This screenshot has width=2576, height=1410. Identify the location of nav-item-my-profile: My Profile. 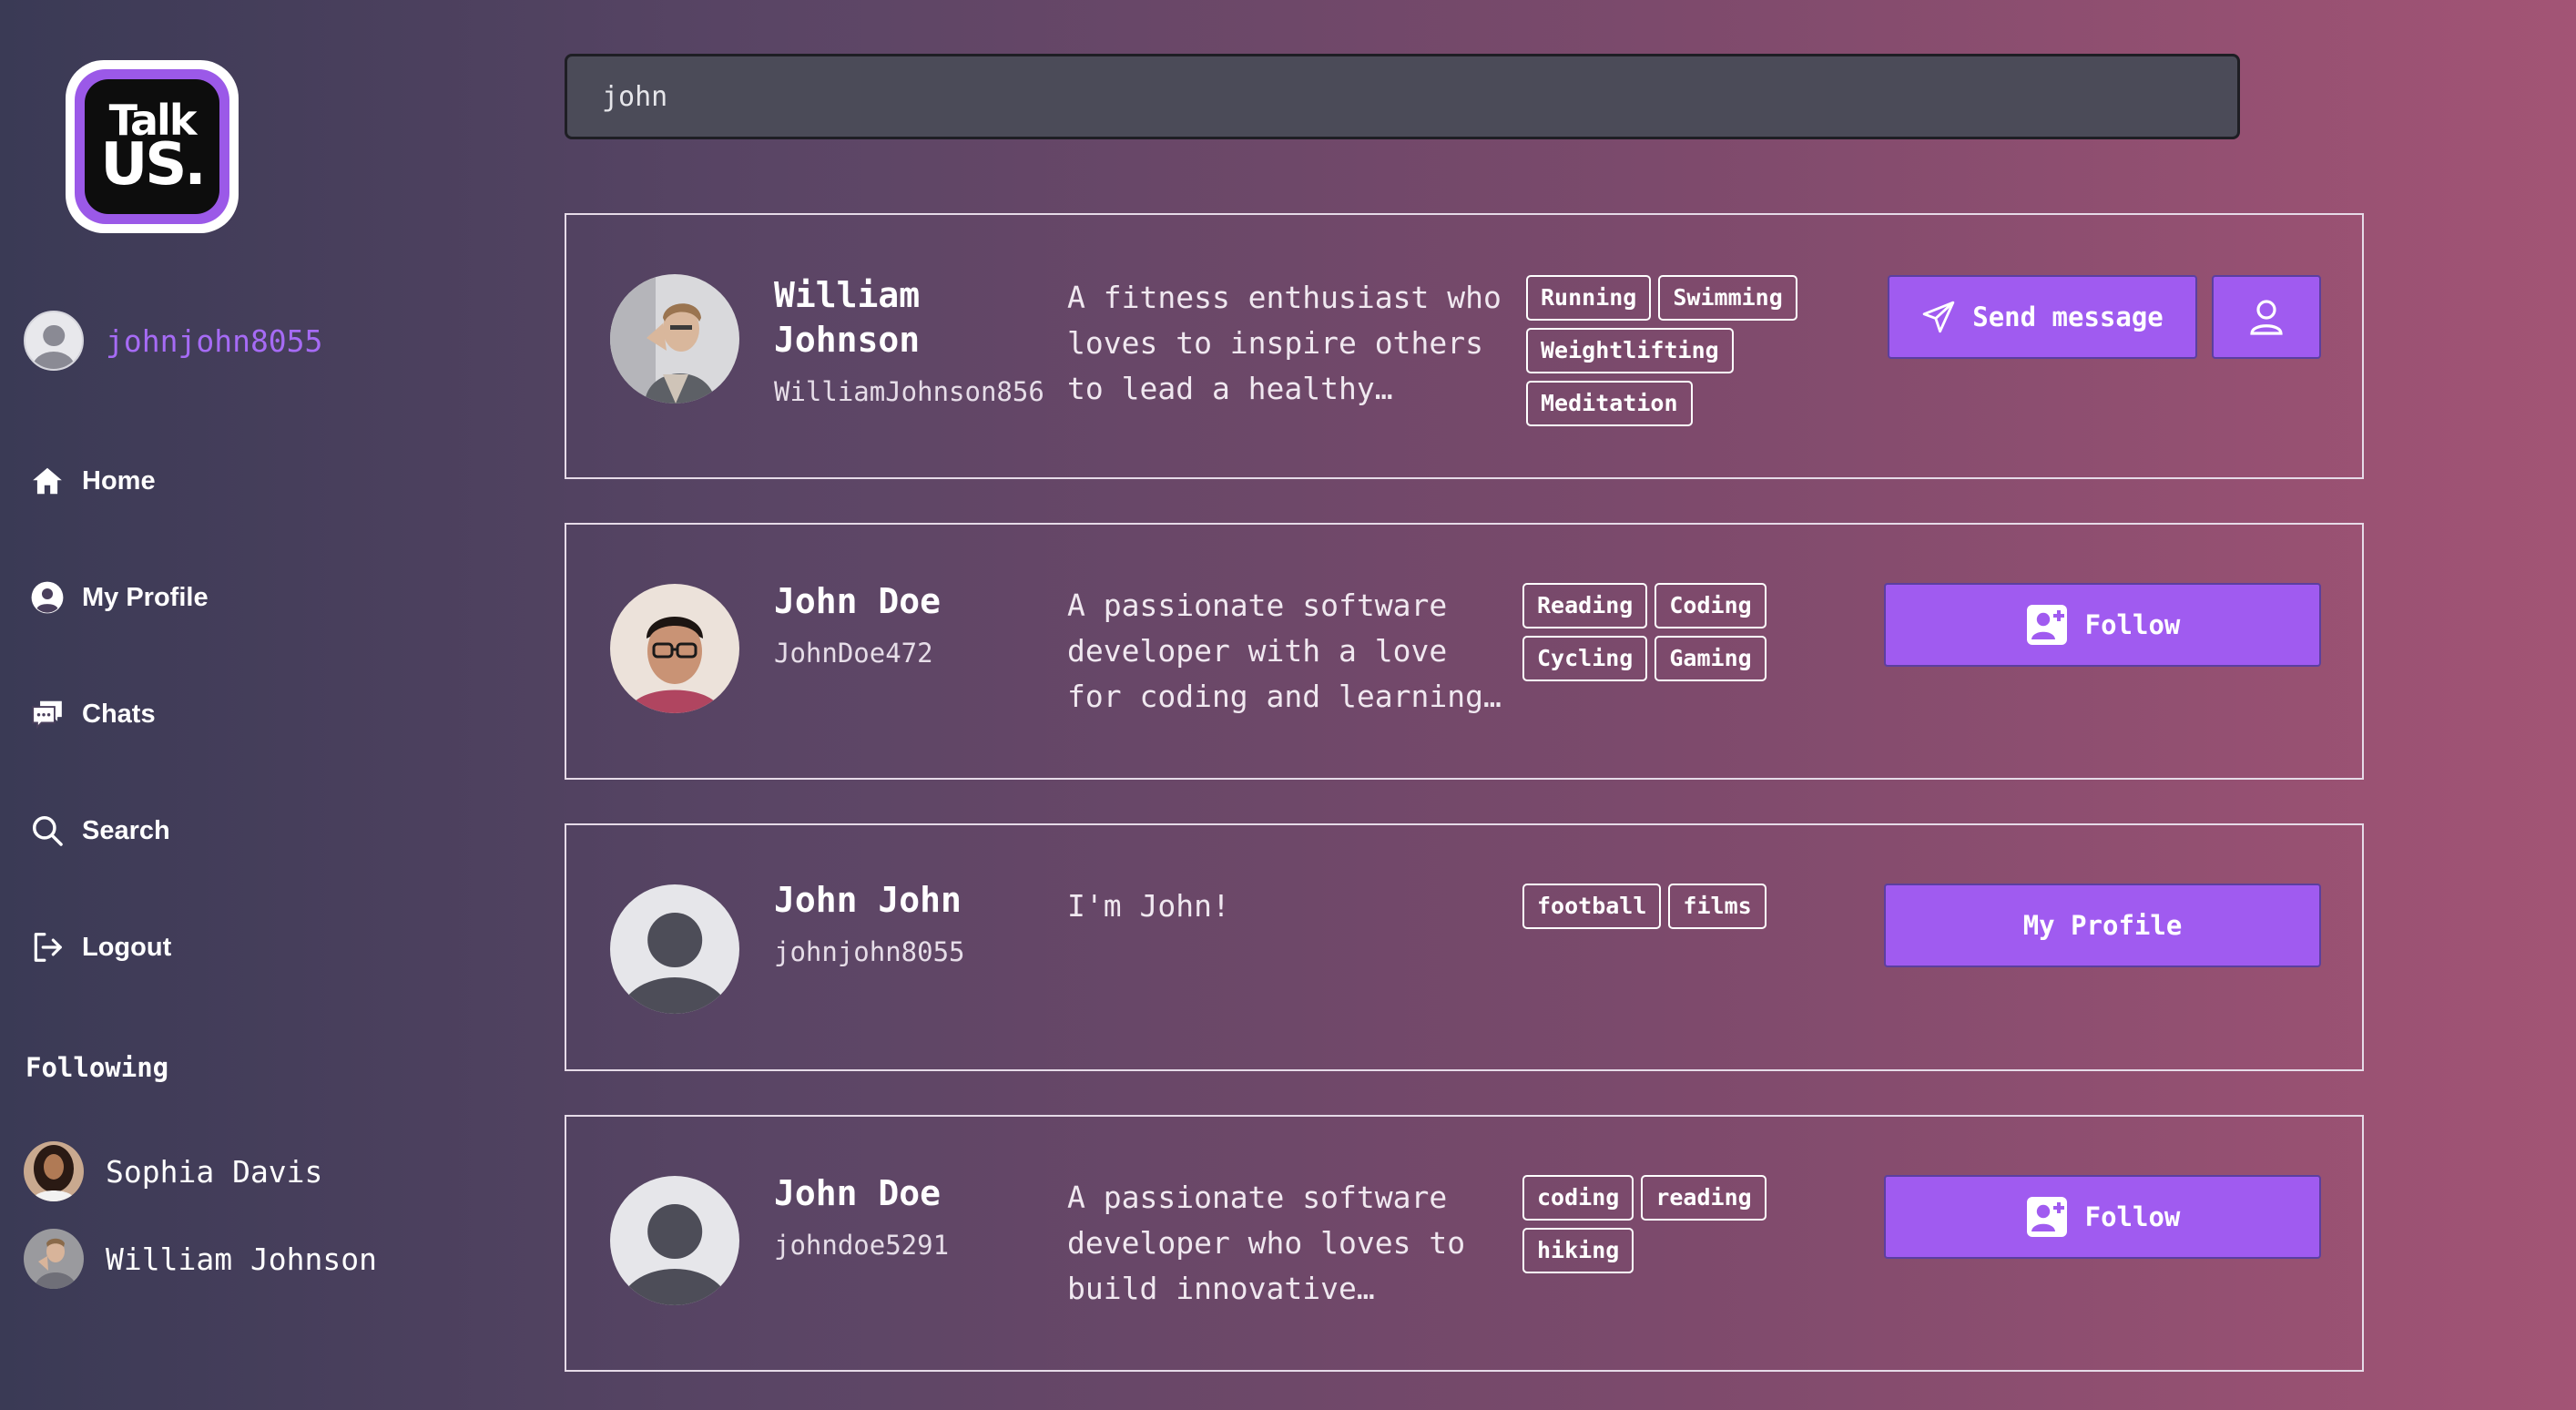
(119, 597).